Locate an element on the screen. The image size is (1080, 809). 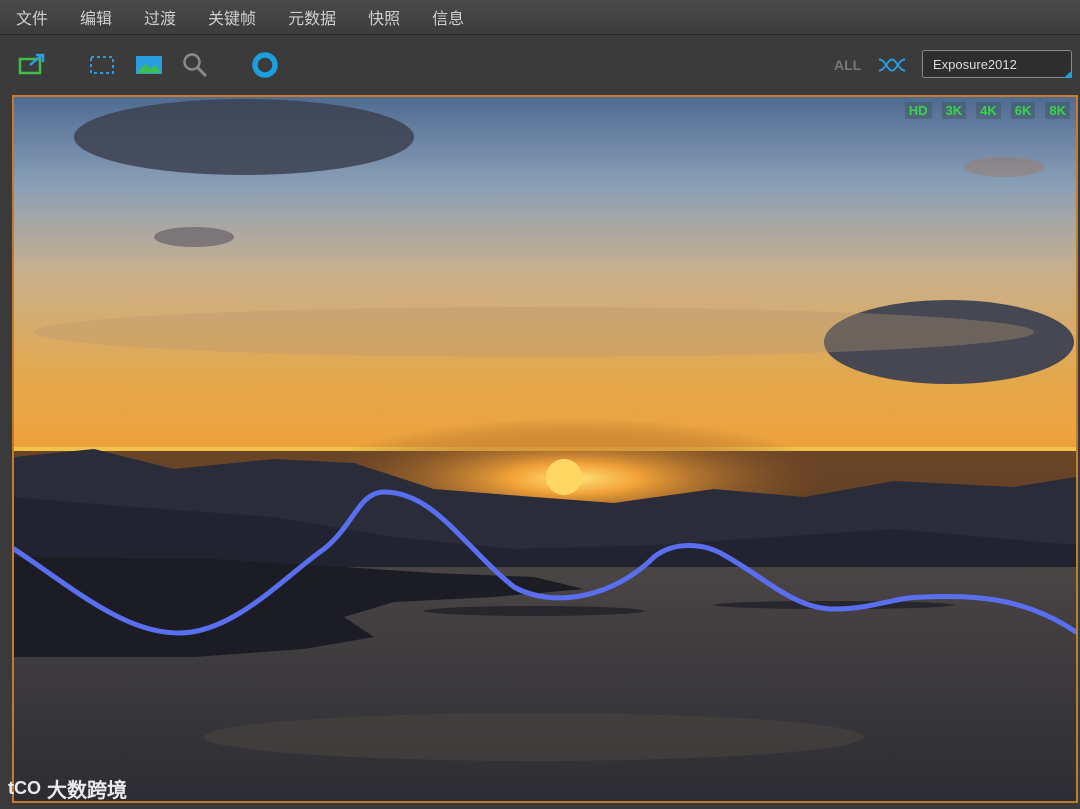
image-icon is located at coordinates (149, 65).